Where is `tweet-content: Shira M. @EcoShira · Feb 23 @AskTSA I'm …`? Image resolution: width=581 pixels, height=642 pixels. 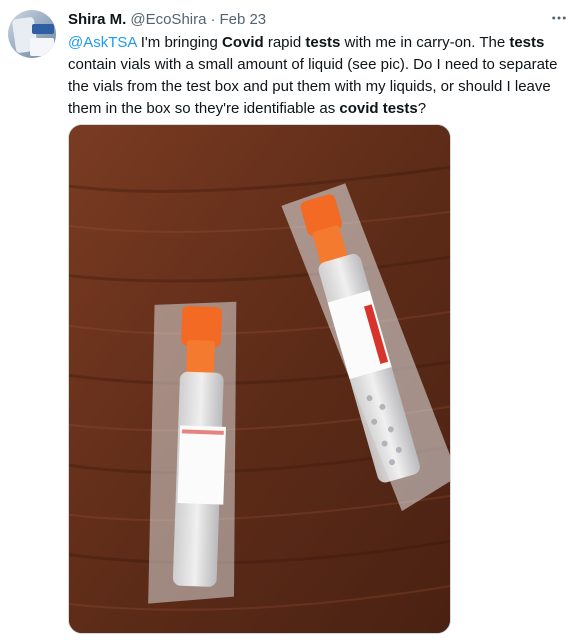
tweet-content: Shira M. @EcoShira · Feb 23 @AskTSA I'm … is located at coordinates (318, 65).